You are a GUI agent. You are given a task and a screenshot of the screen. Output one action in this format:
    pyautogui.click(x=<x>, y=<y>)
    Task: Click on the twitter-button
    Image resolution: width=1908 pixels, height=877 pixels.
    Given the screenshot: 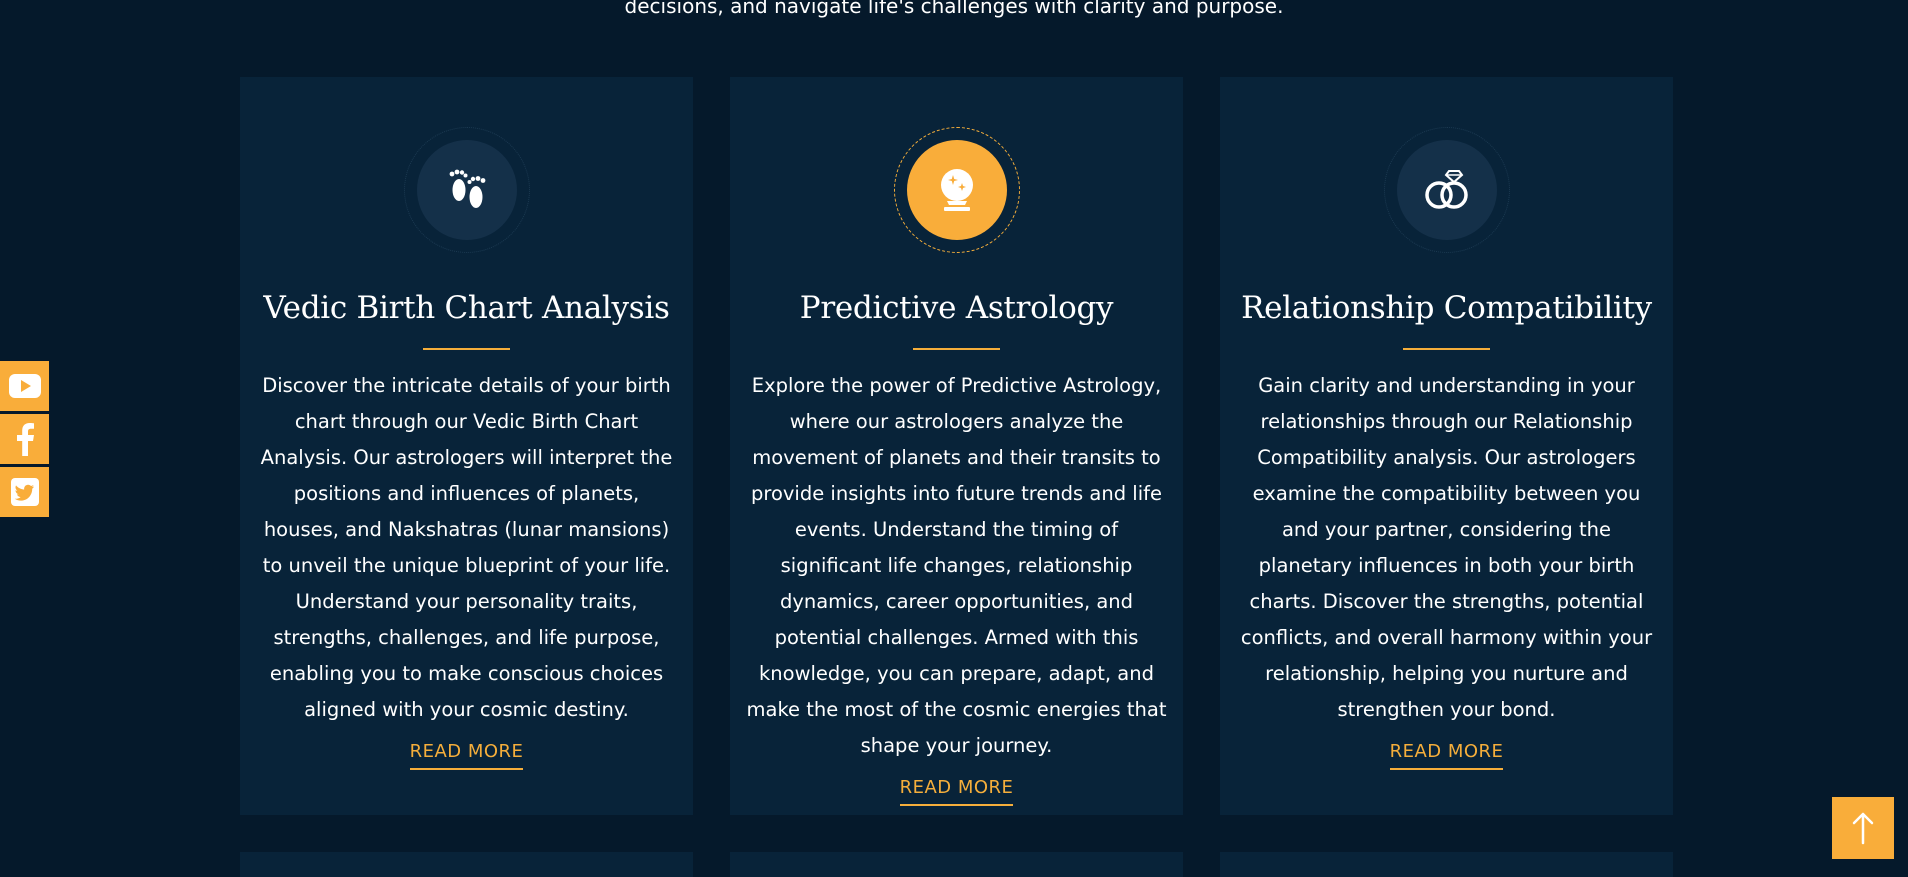 What is the action you would take?
    pyautogui.click(x=24, y=492)
    